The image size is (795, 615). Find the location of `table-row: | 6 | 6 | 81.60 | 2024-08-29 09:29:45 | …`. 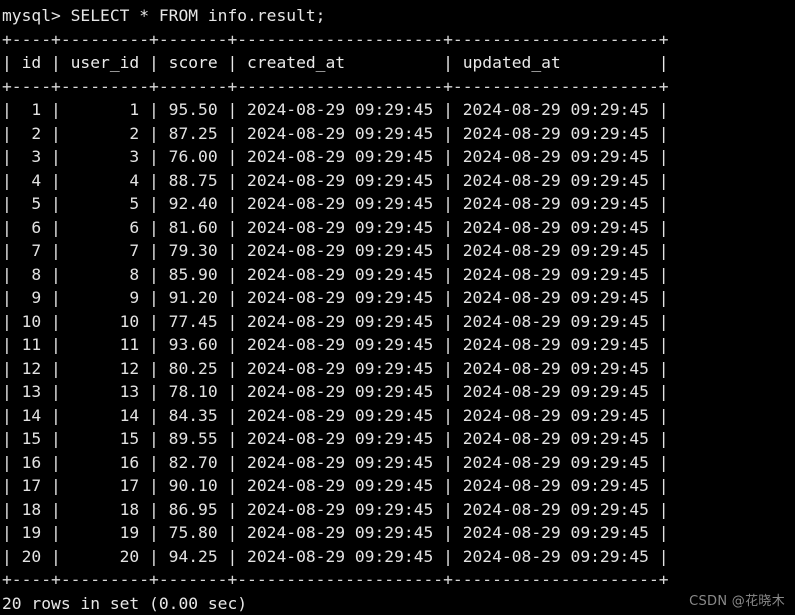

table-row: | 6 | 6 | 81.60 | 2024-08-29 09:29:45 | … is located at coordinates (335, 227).